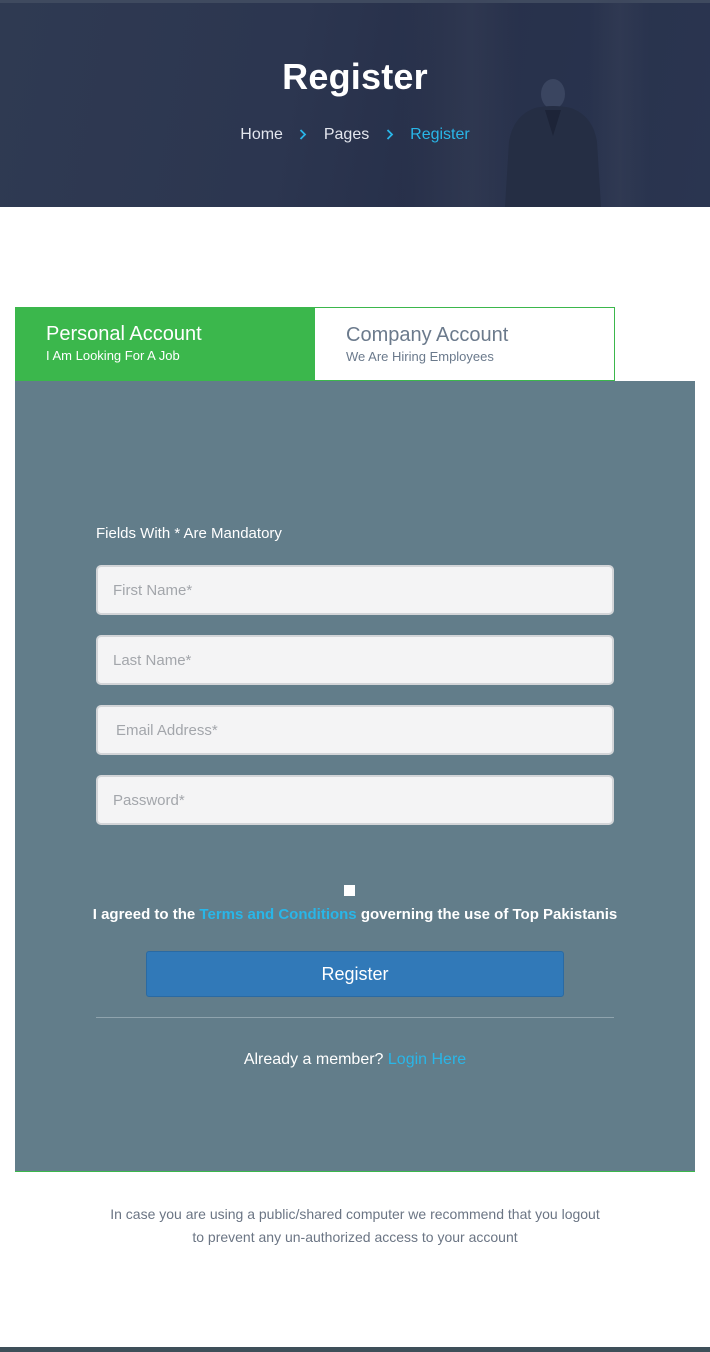  I want to click on footer-bar, so click(355, 1349).